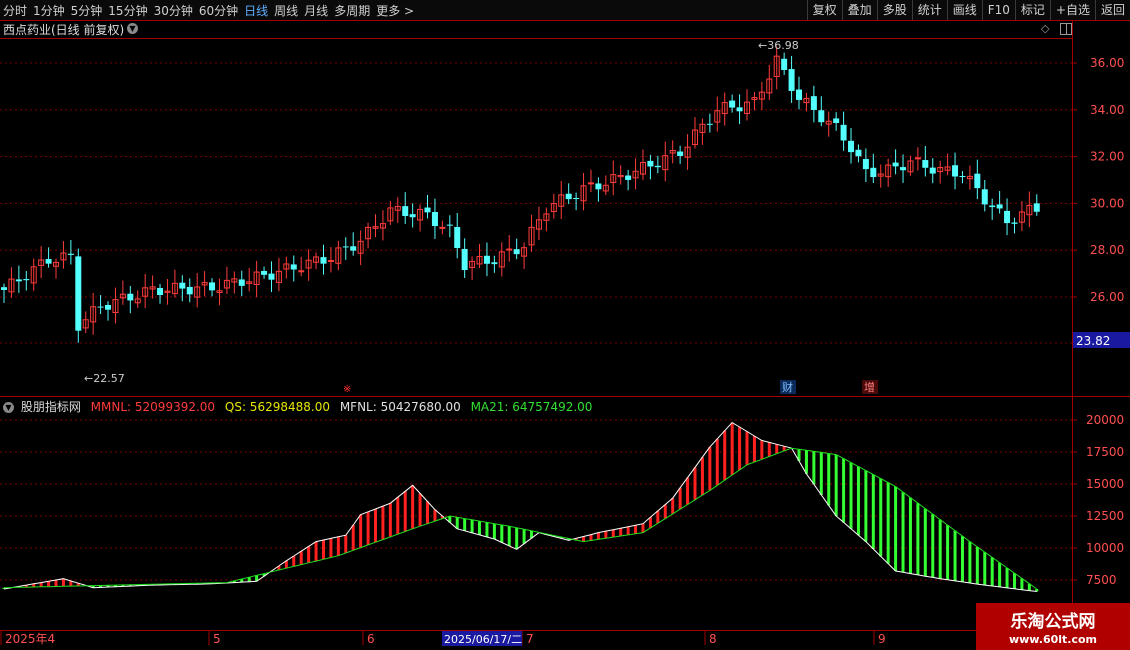 The width and height of the screenshot is (1130, 650). What do you see at coordinates (882, 639) in the screenshot?
I see `time-axis-label: 9` at bounding box center [882, 639].